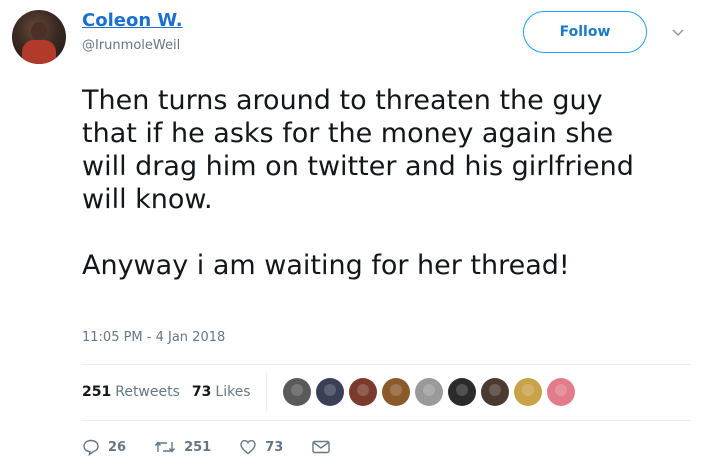 The width and height of the screenshot is (702, 475). I want to click on tweet-actions: 26 251 73, so click(224, 447).